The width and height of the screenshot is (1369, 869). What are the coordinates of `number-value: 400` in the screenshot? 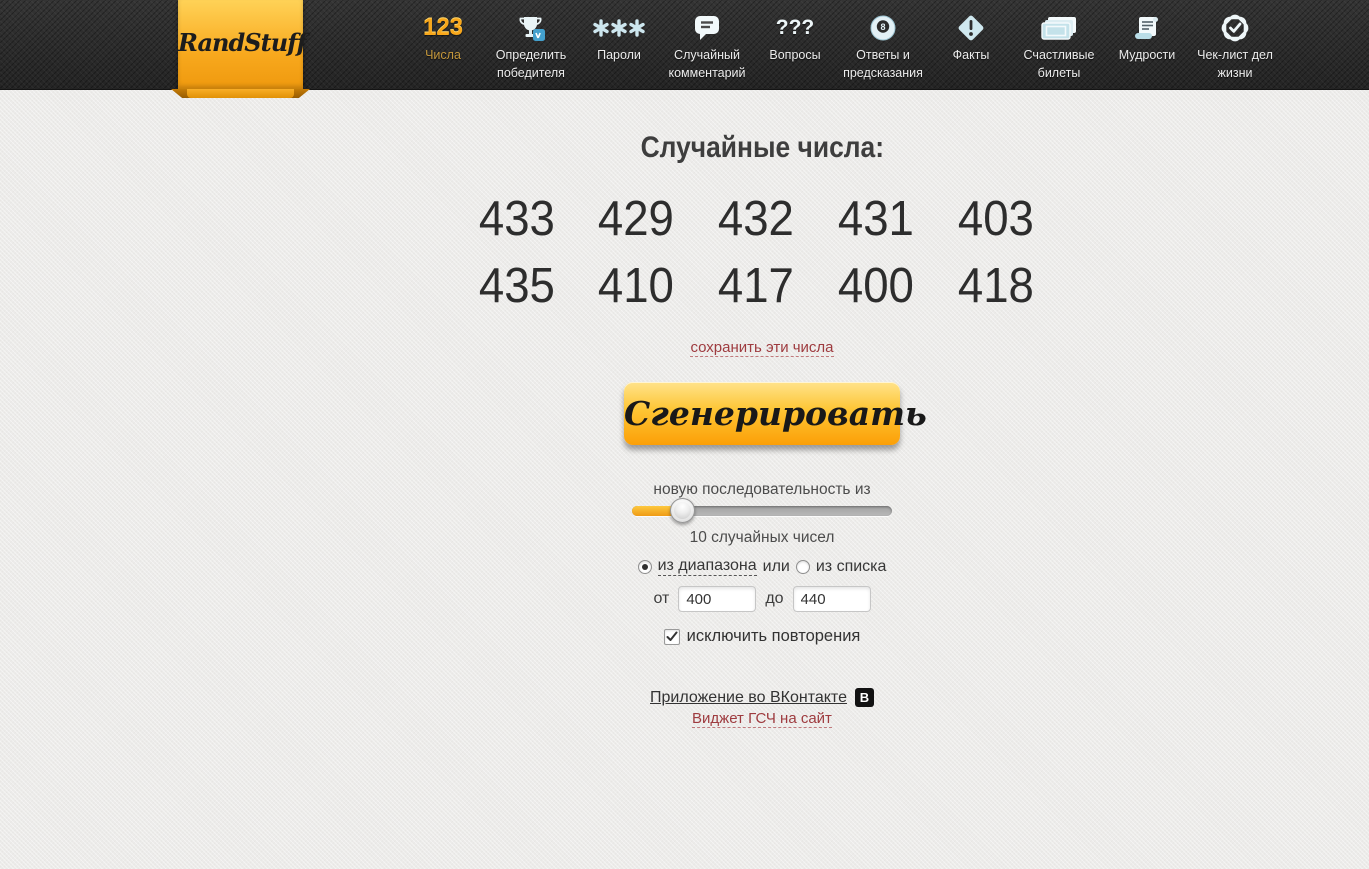 It's located at (875, 286).